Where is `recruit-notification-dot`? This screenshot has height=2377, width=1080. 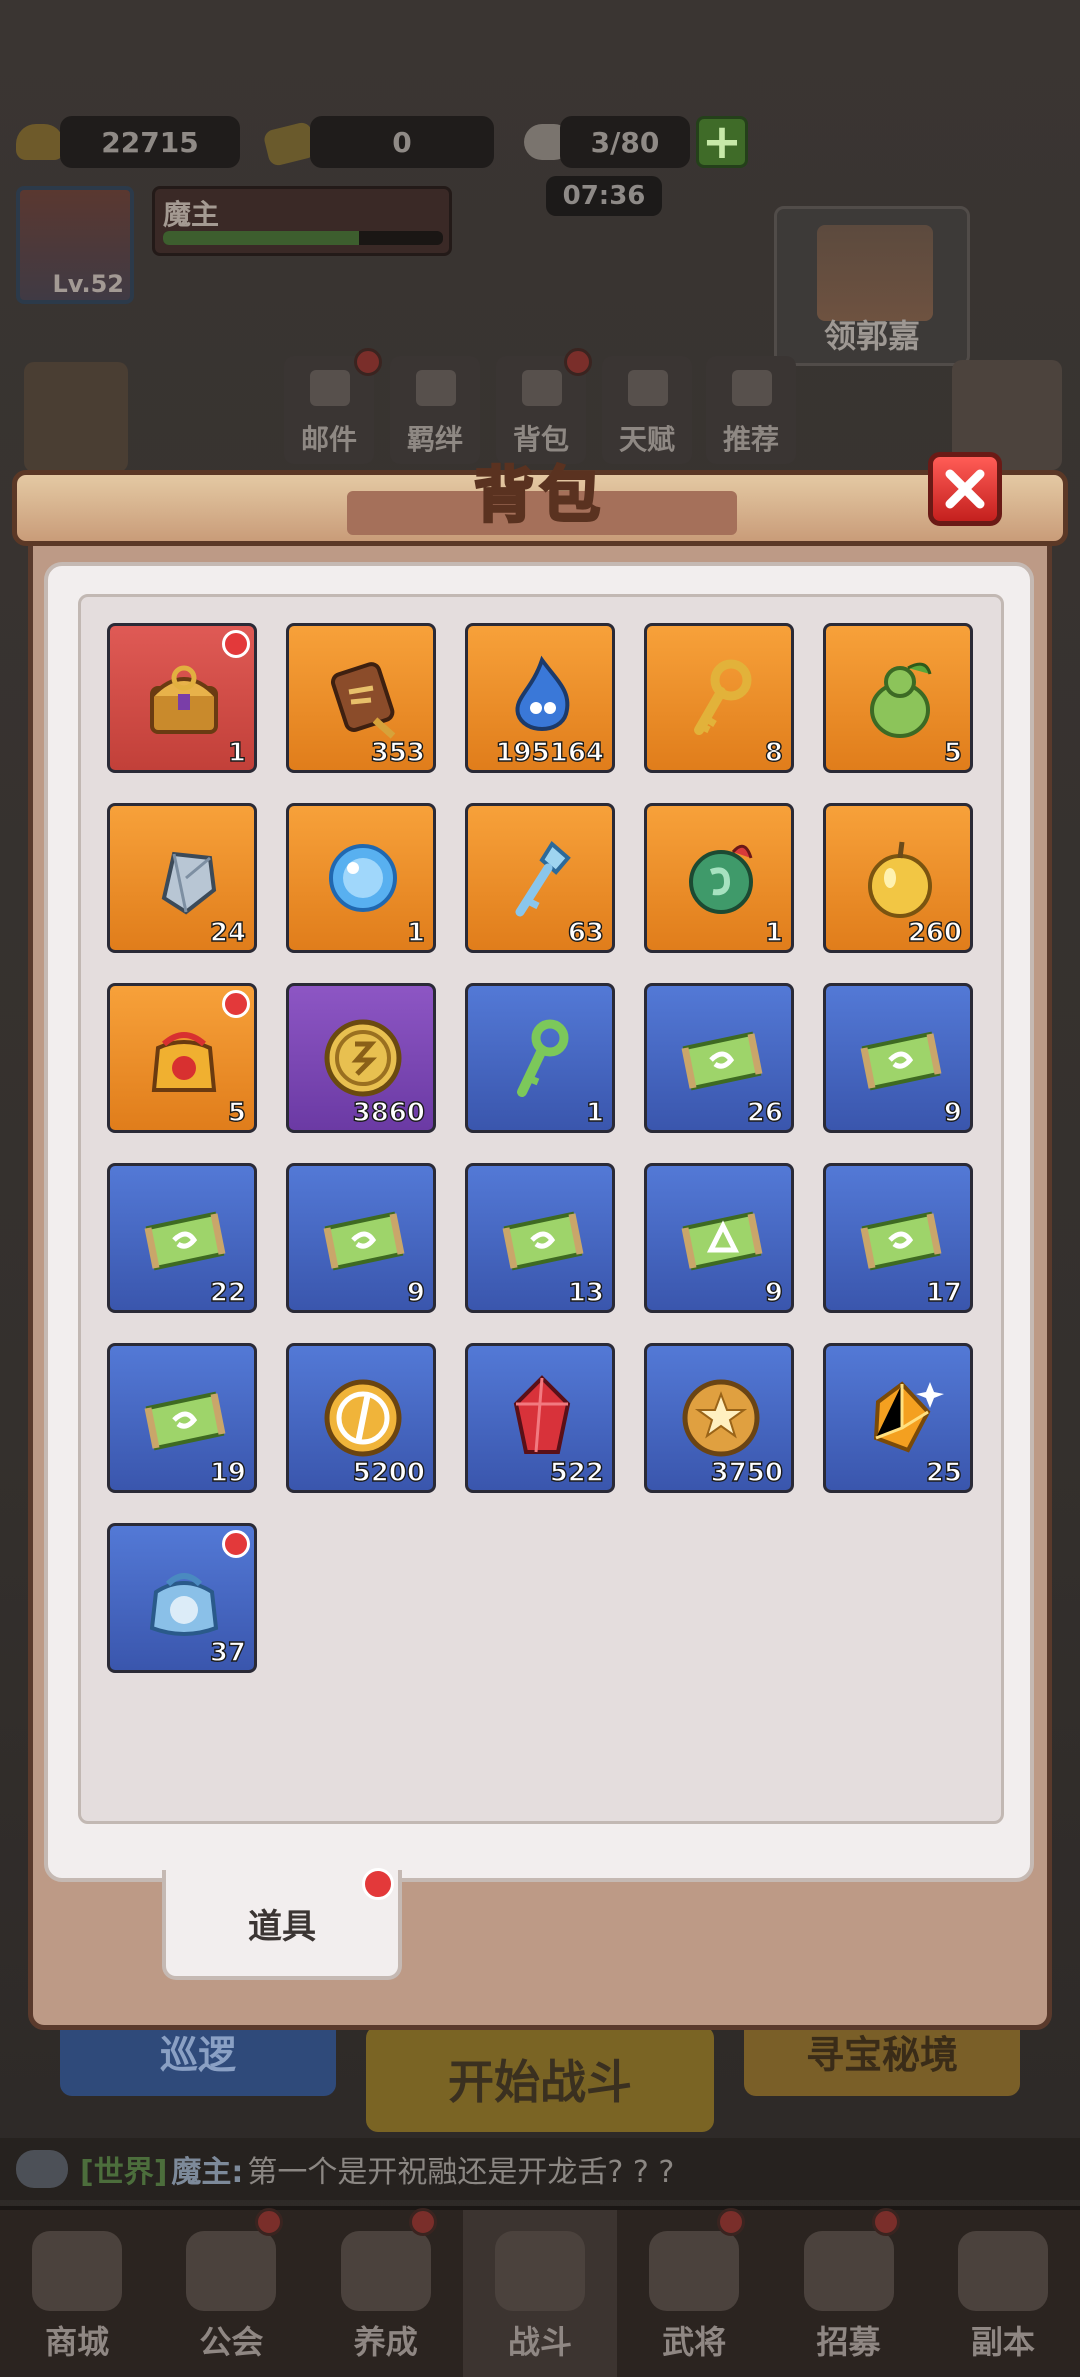
recruit-notification-dot is located at coordinates (885, 2222).